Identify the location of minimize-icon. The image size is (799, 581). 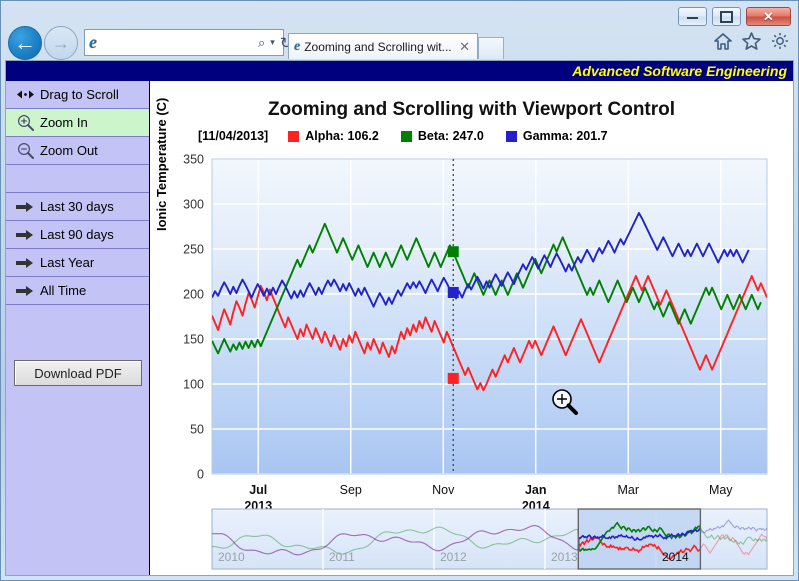
(692, 16).